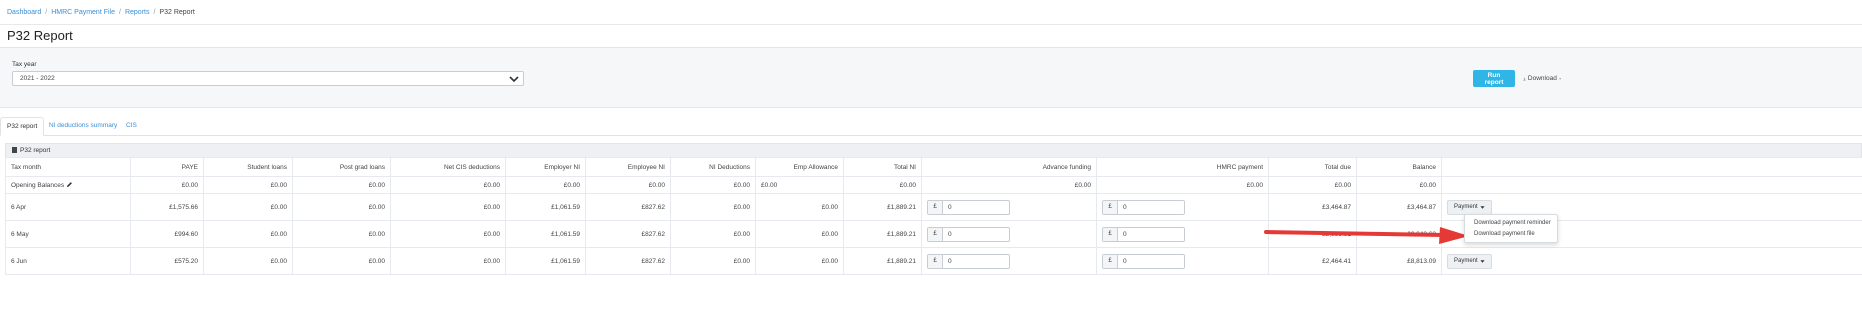  Describe the element at coordinates (341, 167) in the screenshot. I see `col-post-grad-loans: Post grad loans` at that location.